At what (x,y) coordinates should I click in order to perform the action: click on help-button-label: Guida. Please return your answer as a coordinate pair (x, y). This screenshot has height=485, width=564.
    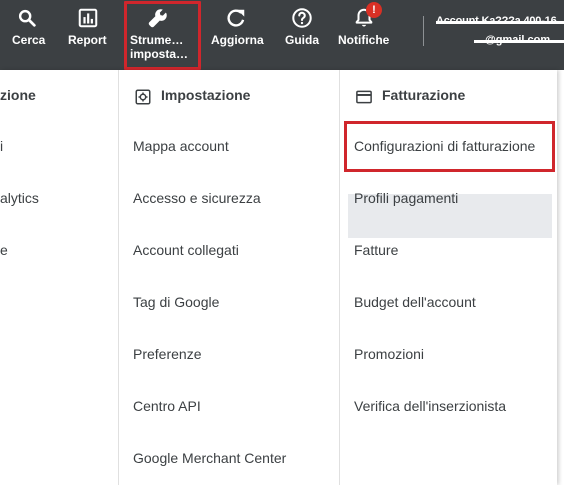
    Looking at the image, I should click on (302, 40).